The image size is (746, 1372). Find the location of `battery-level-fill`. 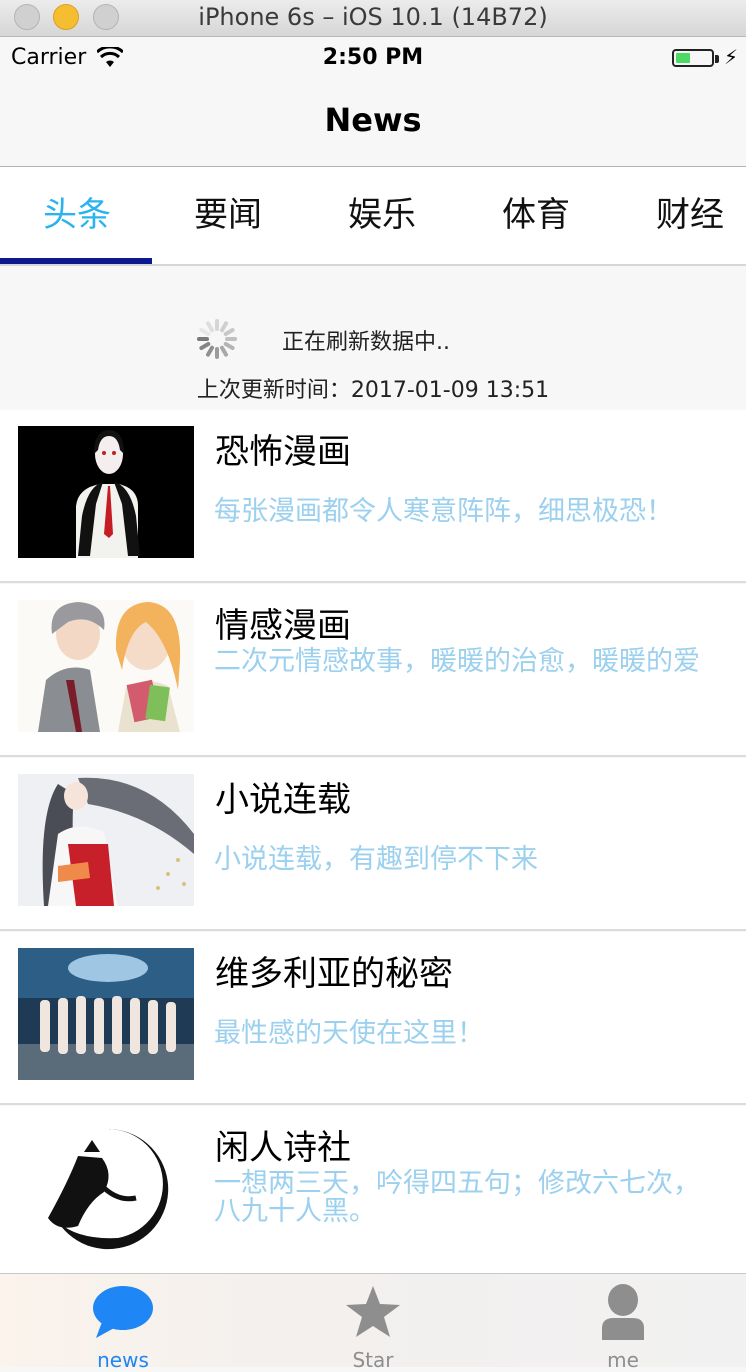

battery-level-fill is located at coordinates (683, 58).